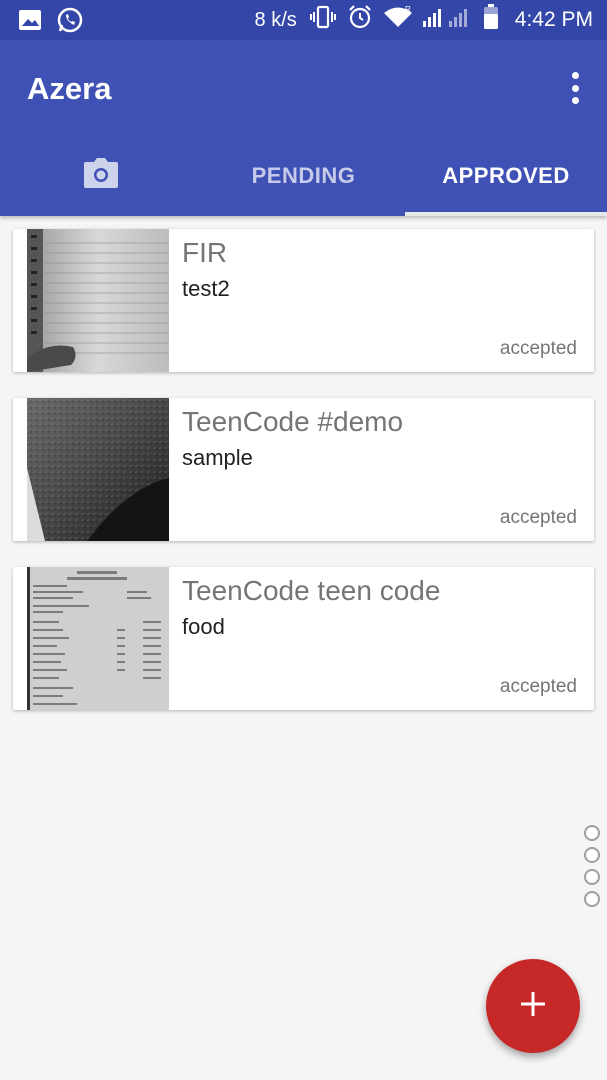  I want to click on alarm-icon, so click(360, 20).